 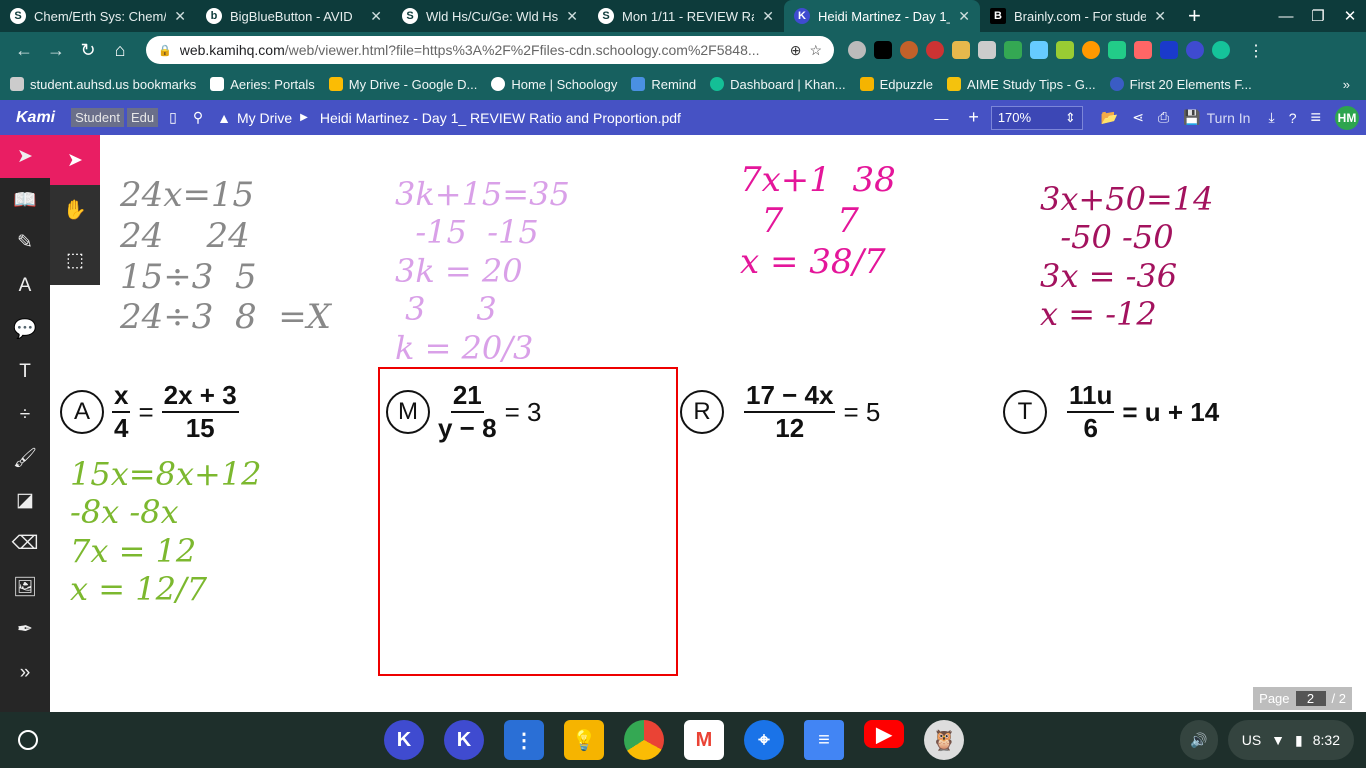 I want to click on share-icon: ⋖, so click(x=1138, y=117).